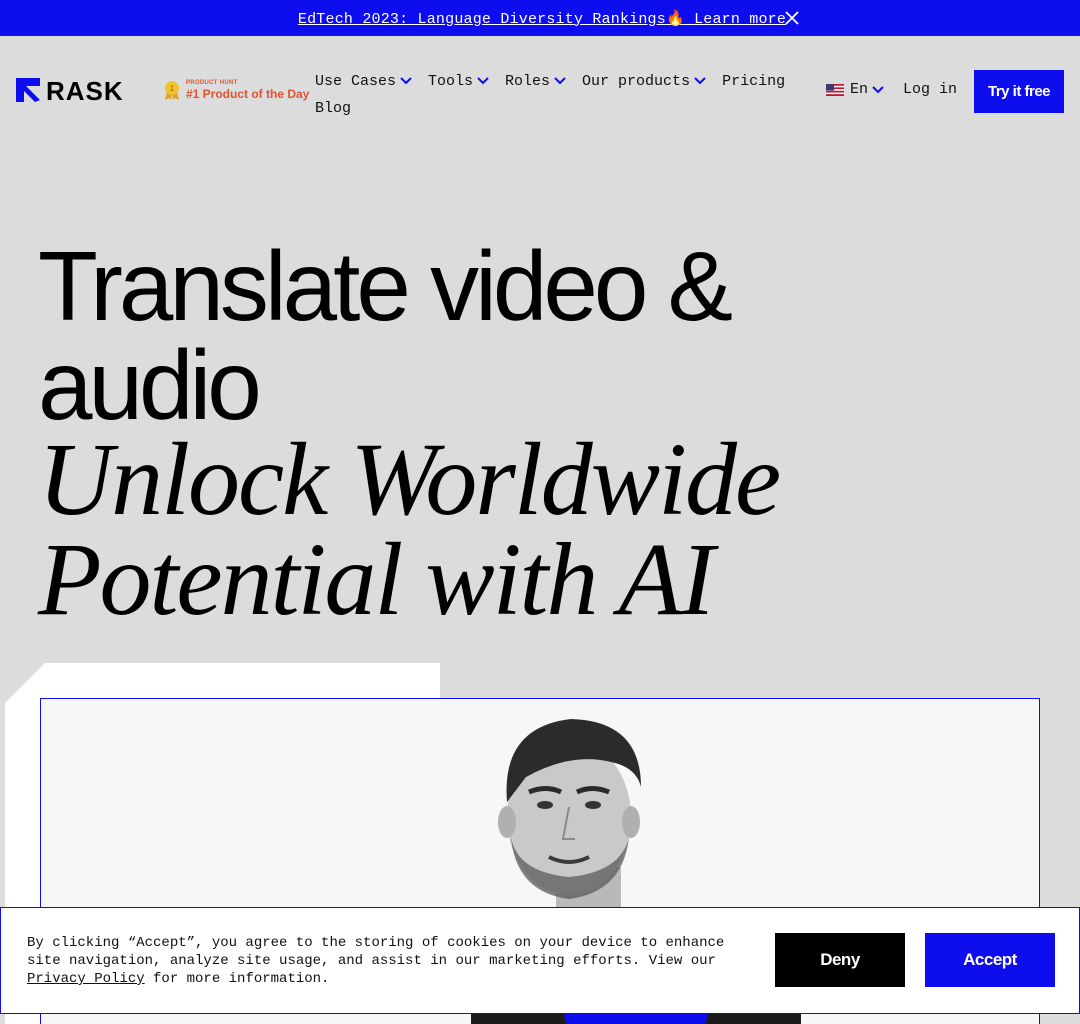  What do you see at coordinates (840, 960) in the screenshot?
I see `deny-button: Deny` at bounding box center [840, 960].